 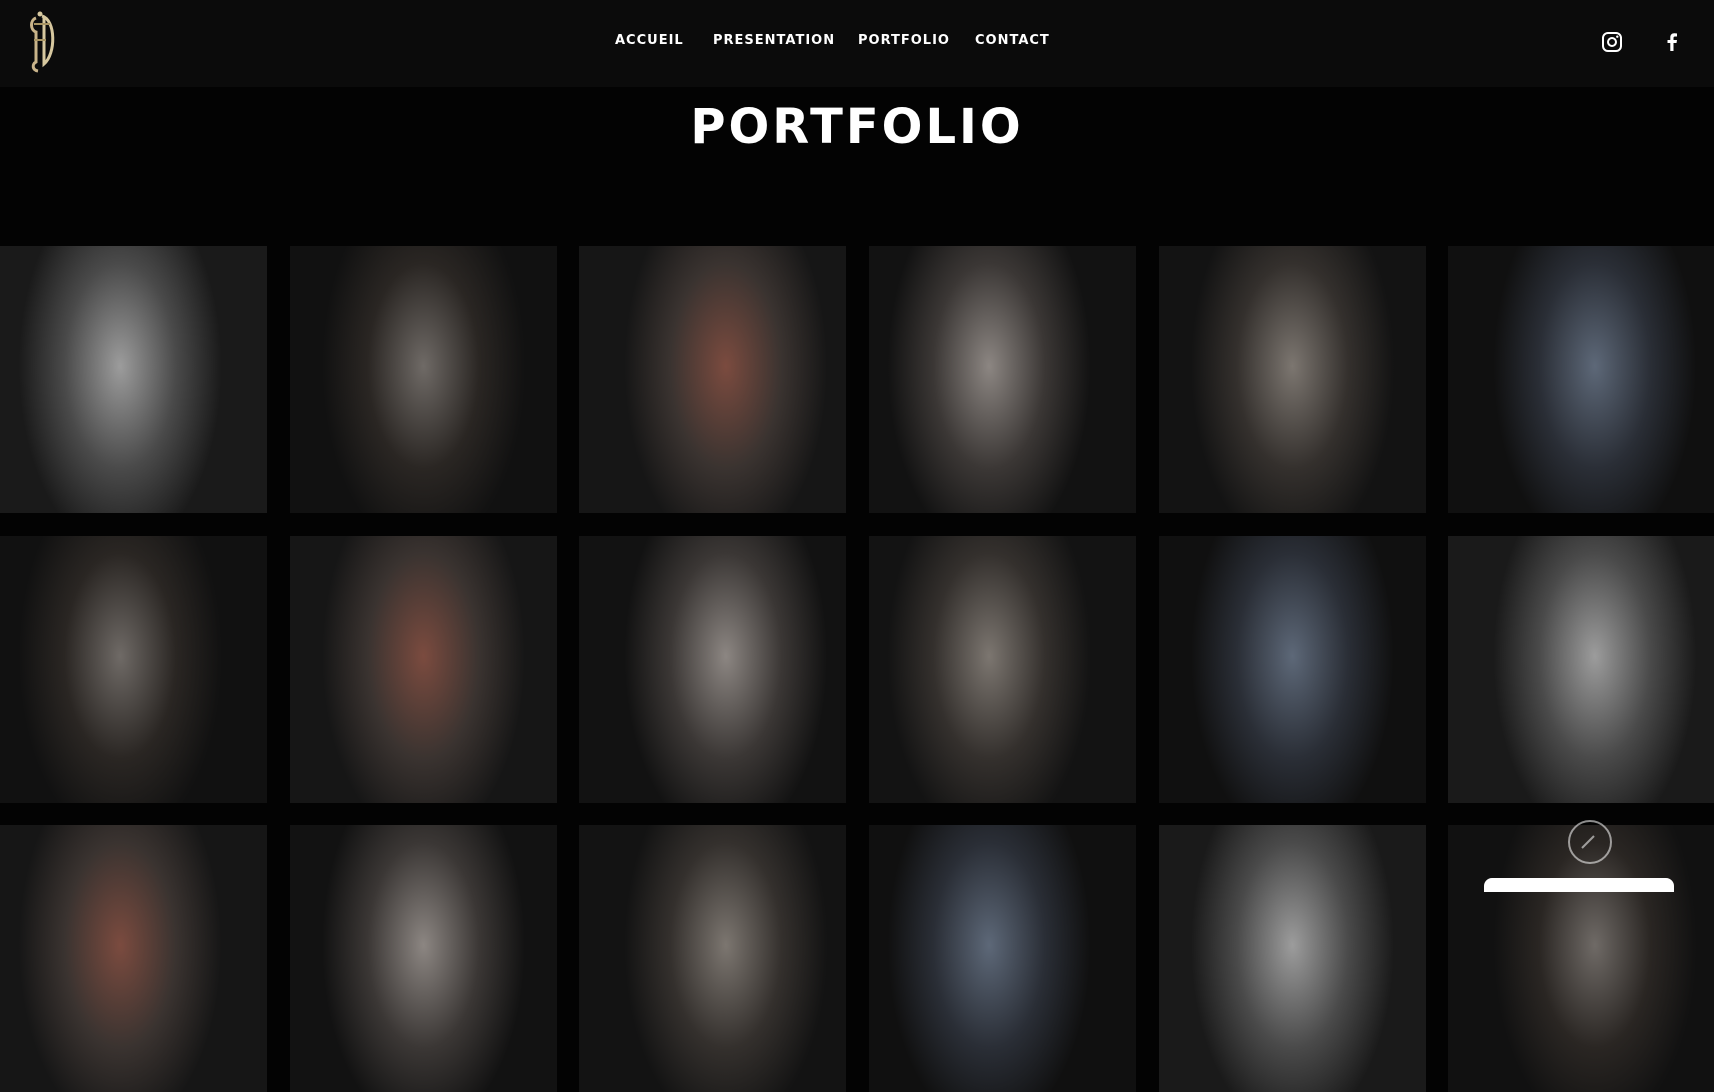 I want to click on nav-item-accueil: ACCUEIL, so click(x=649, y=40).